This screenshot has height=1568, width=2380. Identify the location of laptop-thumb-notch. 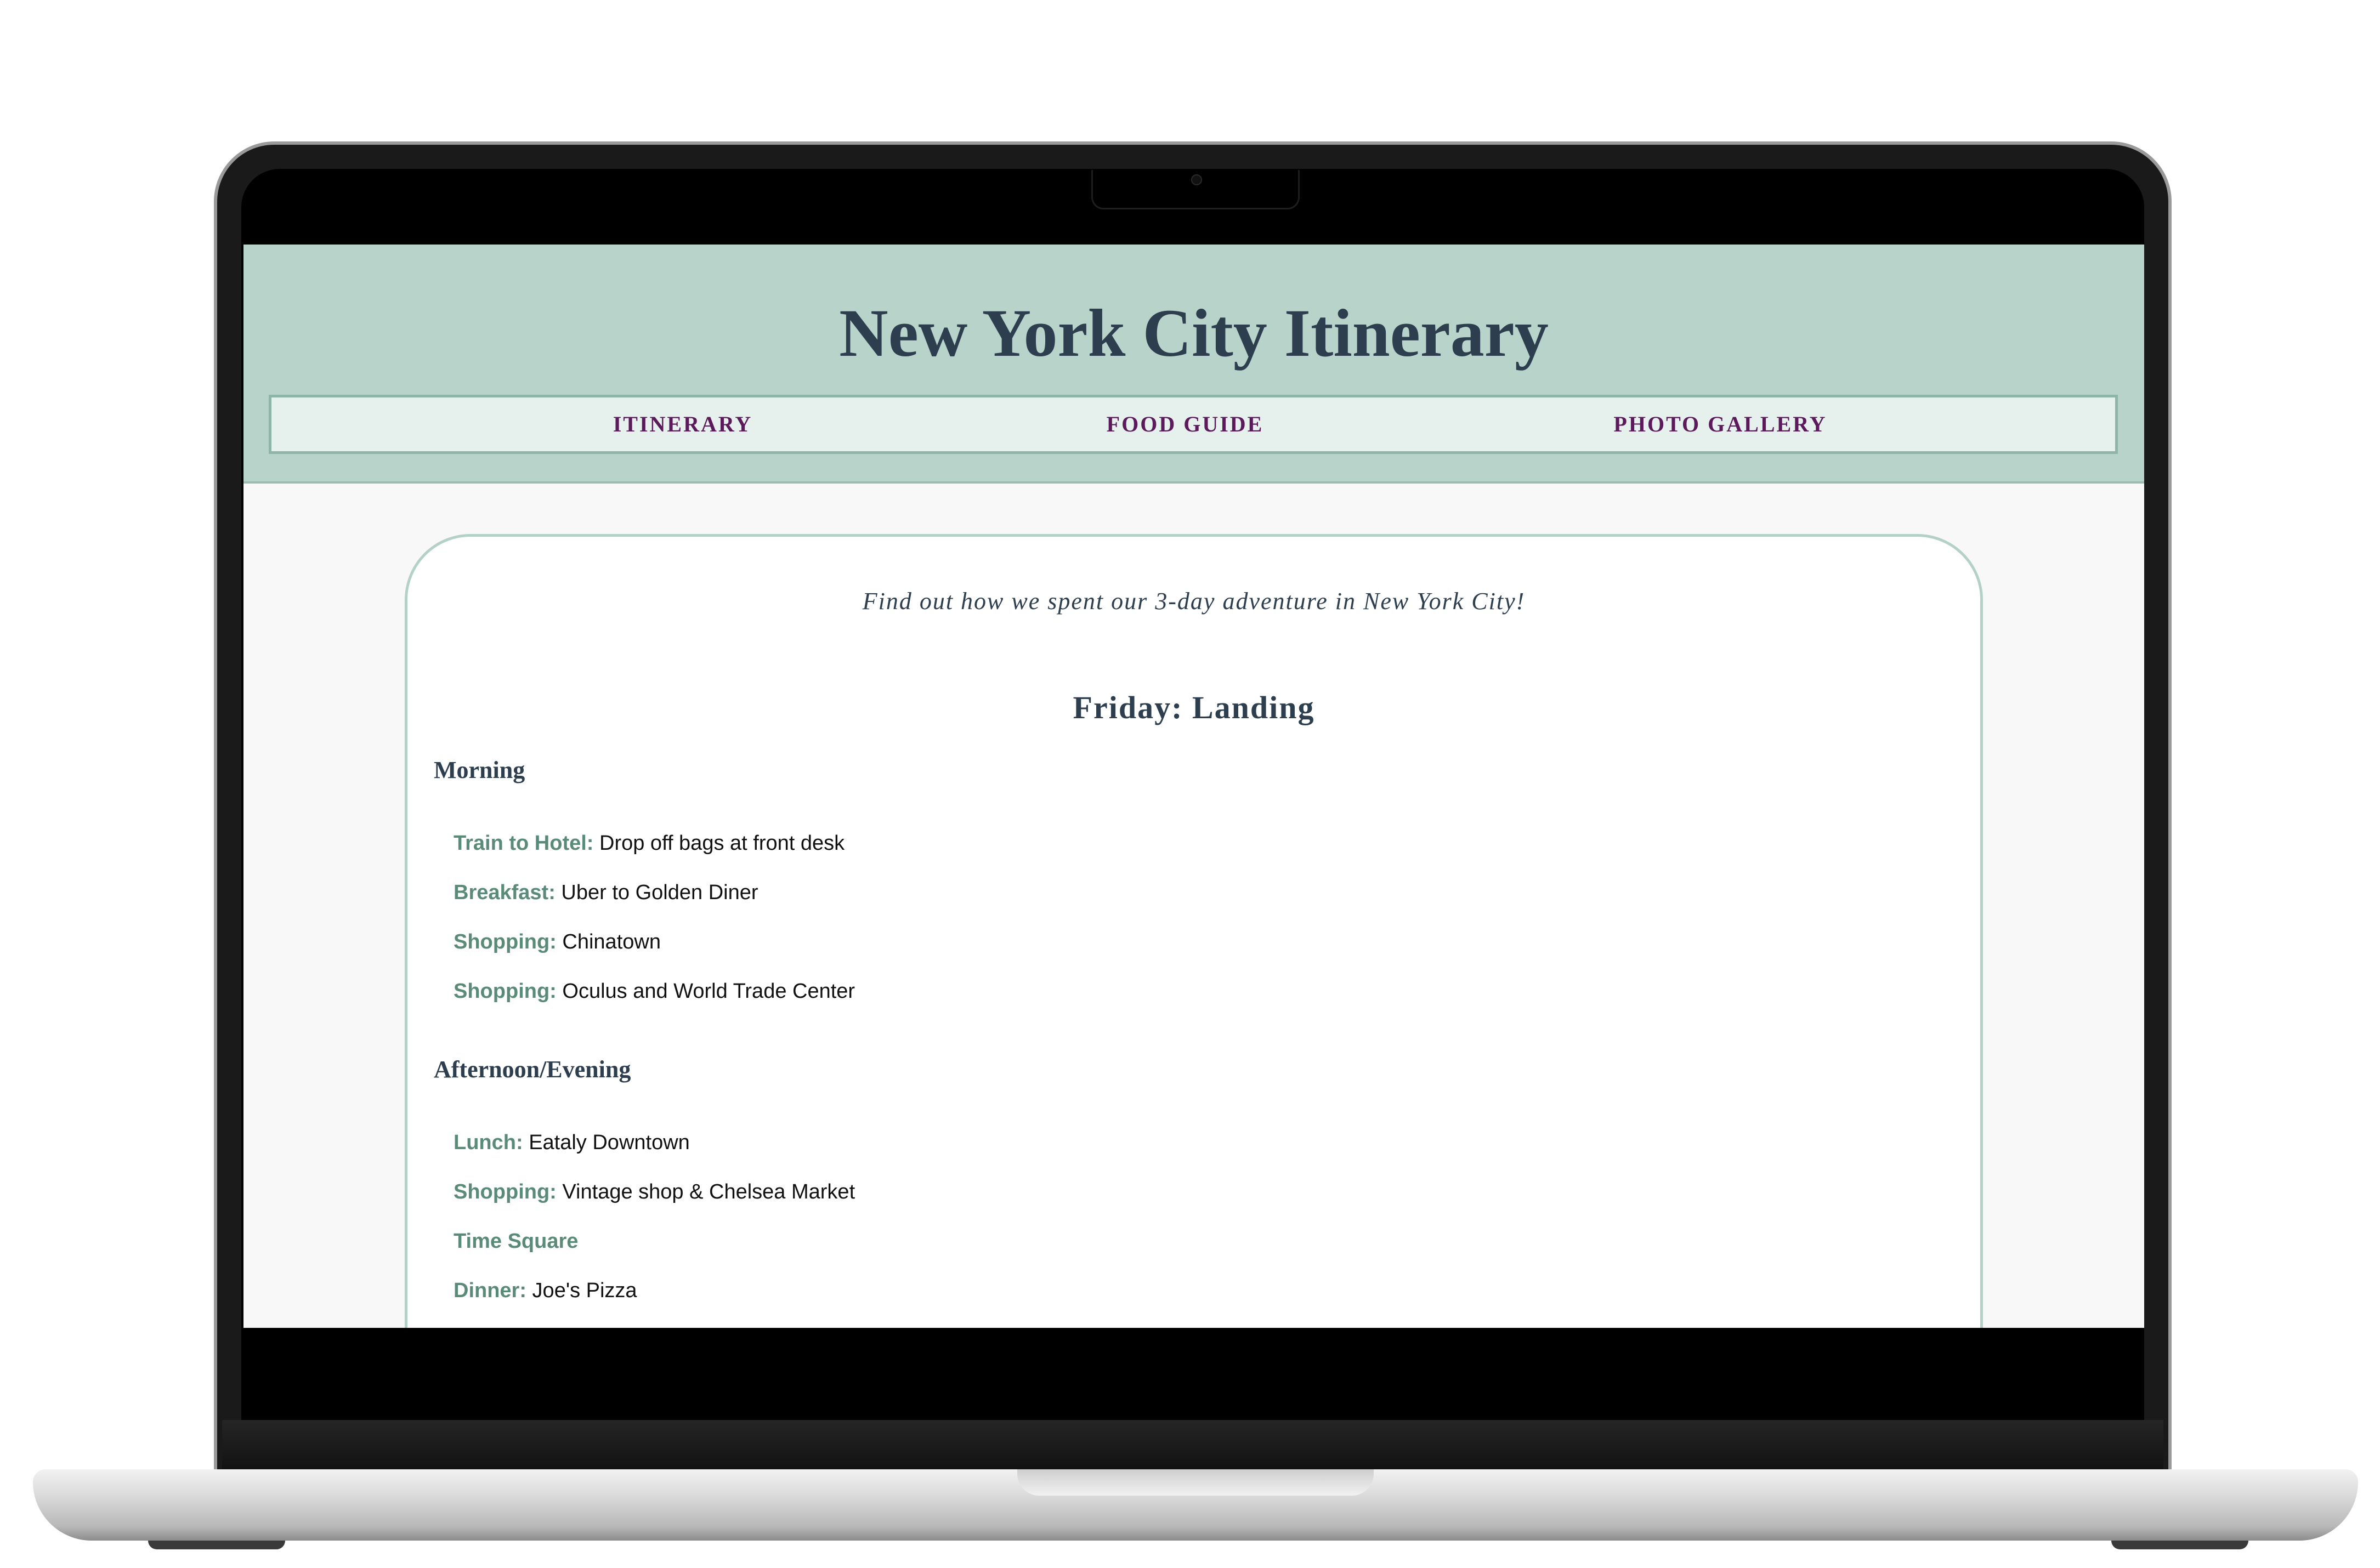
(1195, 1482).